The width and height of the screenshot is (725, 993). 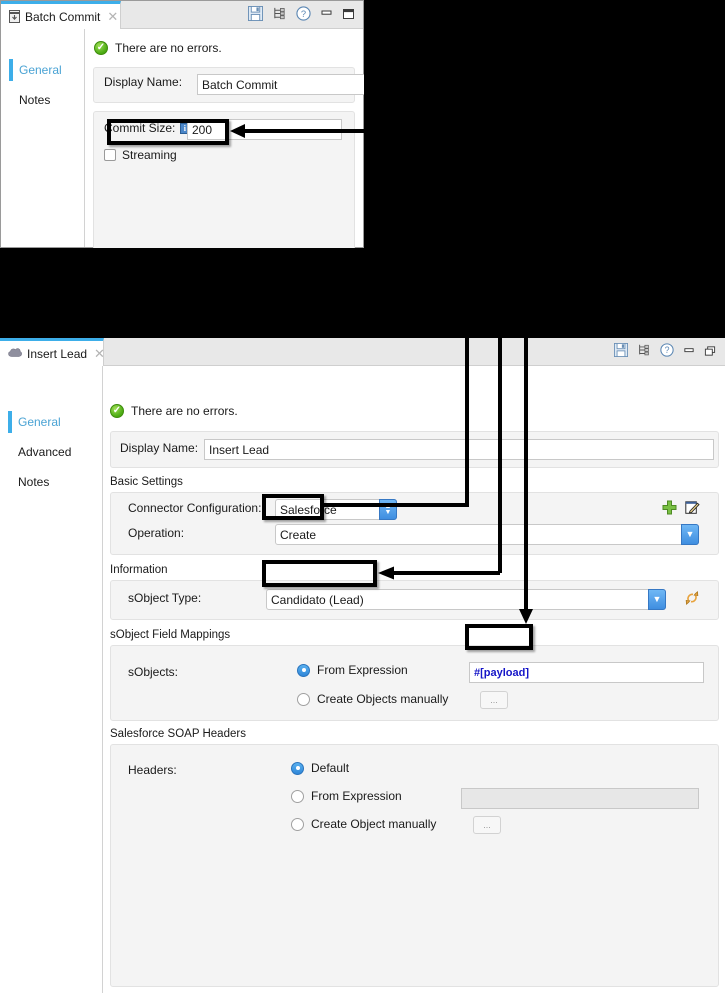 What do you see at coordinates (110, 155) in the screenshot?
I see `streaming-checkbox` at bounding box center [110, 155].